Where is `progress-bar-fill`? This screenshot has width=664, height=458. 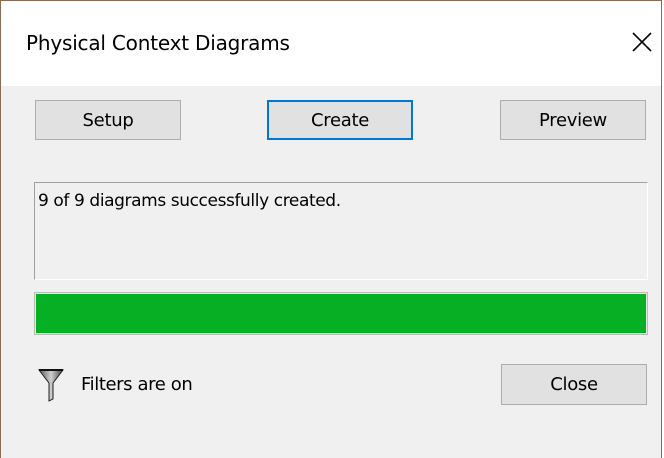 progress-bar-fill is located at coordinates (341, 313).